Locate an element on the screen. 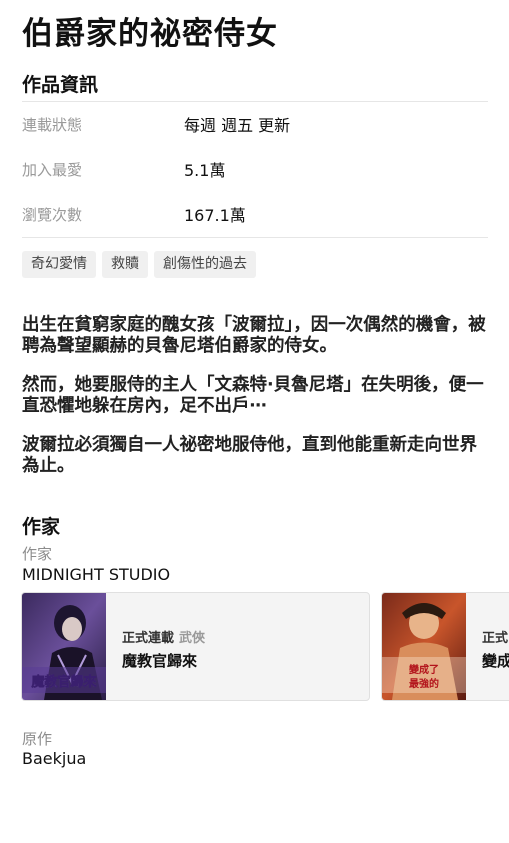 This screenshot has width=509, height=843. info-value: 每週 週五 更新 is located at coordinates (237, 125).